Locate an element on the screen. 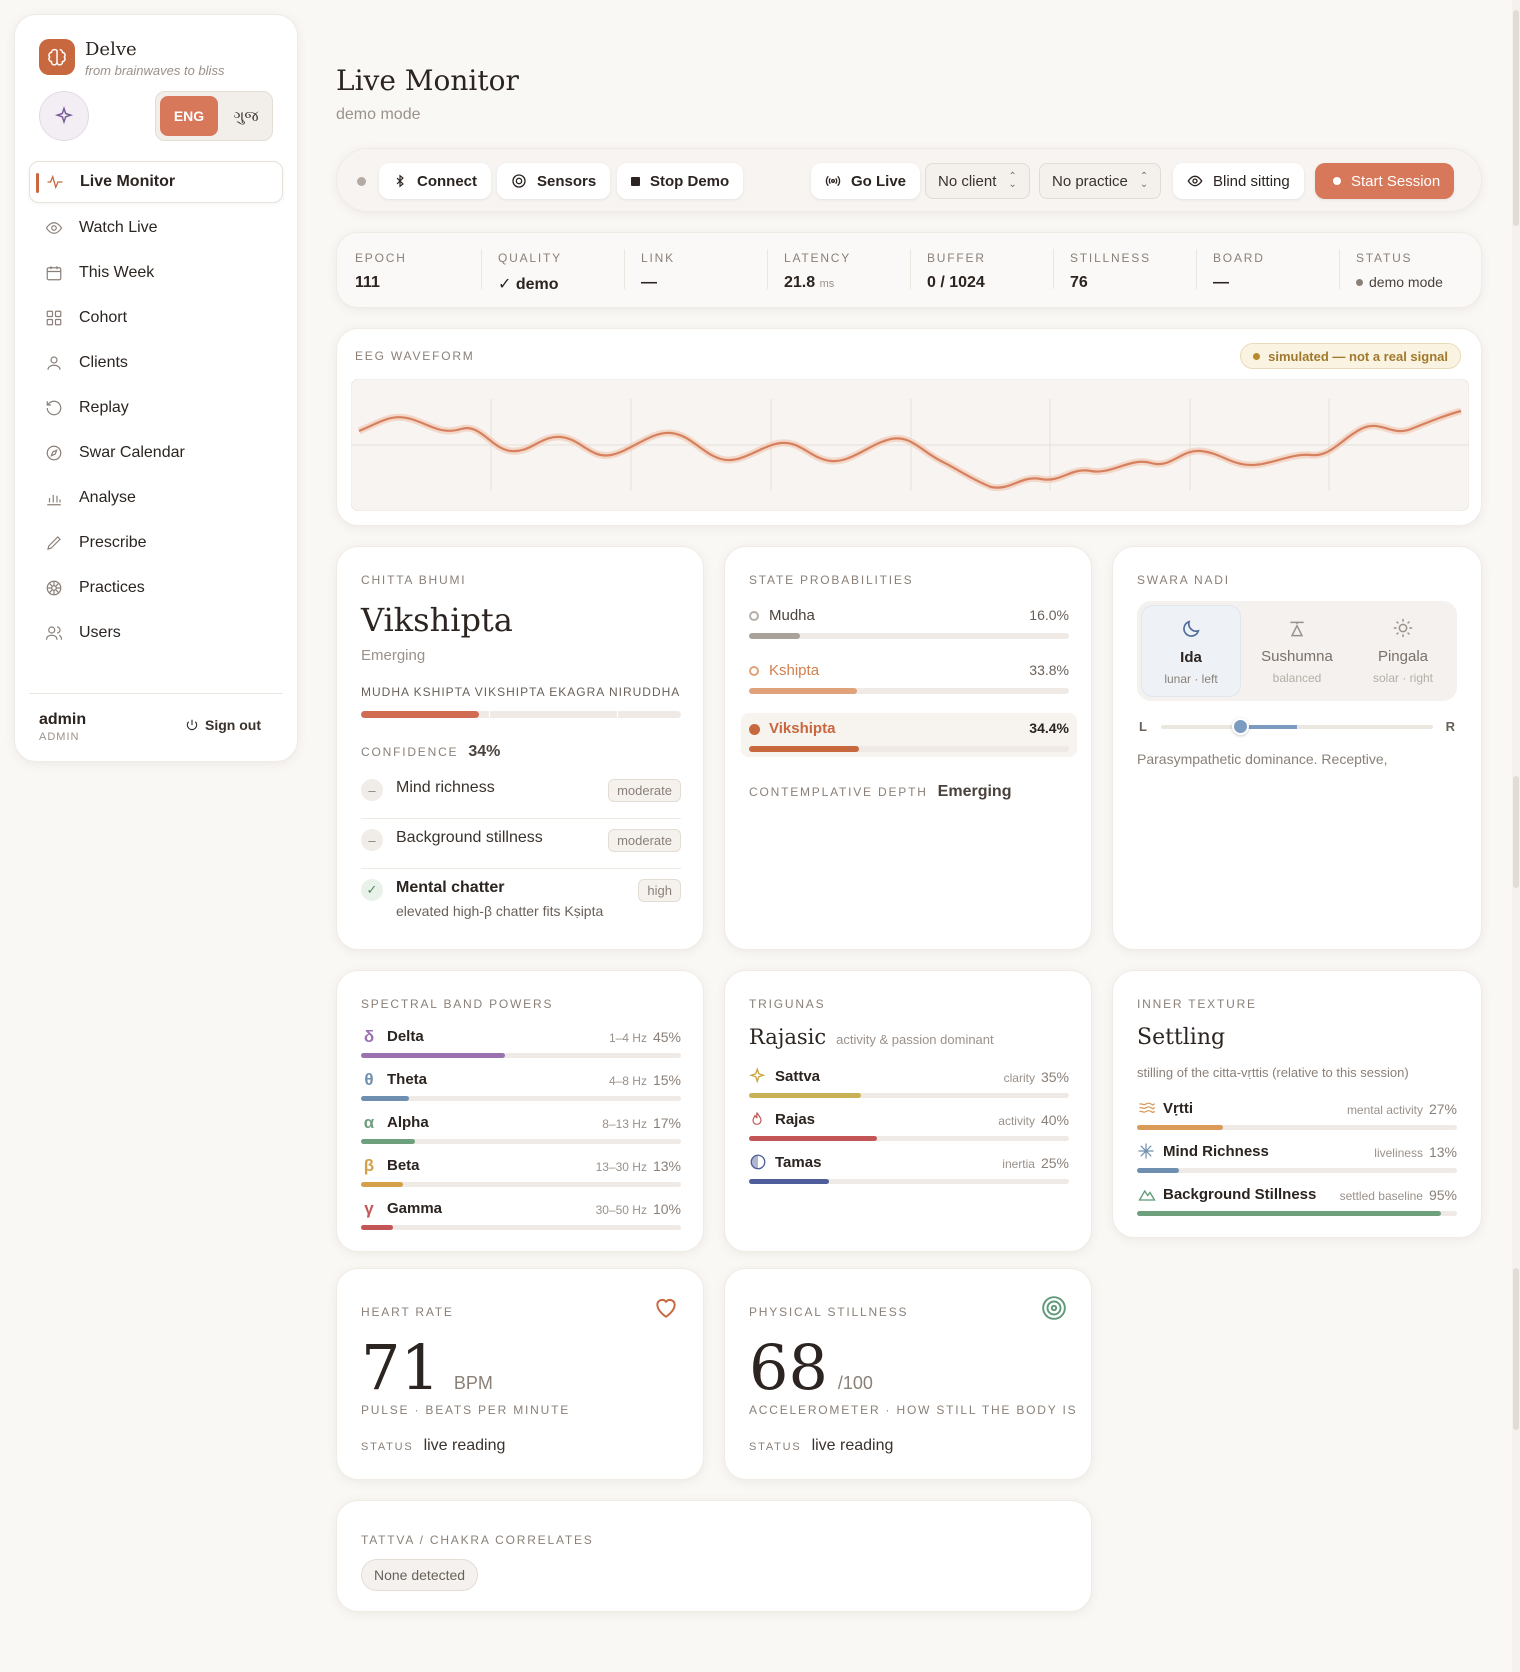  page-scrollbar is located at coordinates (1516, 836).